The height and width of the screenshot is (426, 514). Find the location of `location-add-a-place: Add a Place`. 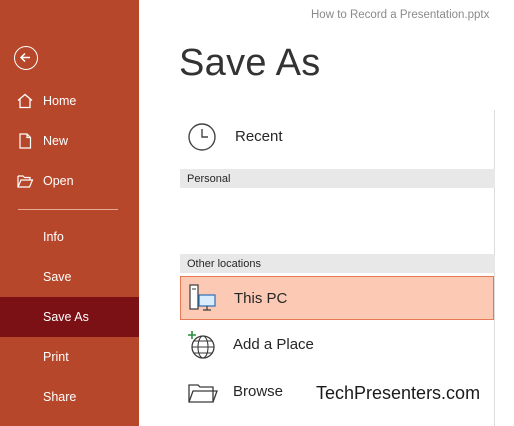

location-add-a-place: Add a Place is located at coordinates (337, 345).